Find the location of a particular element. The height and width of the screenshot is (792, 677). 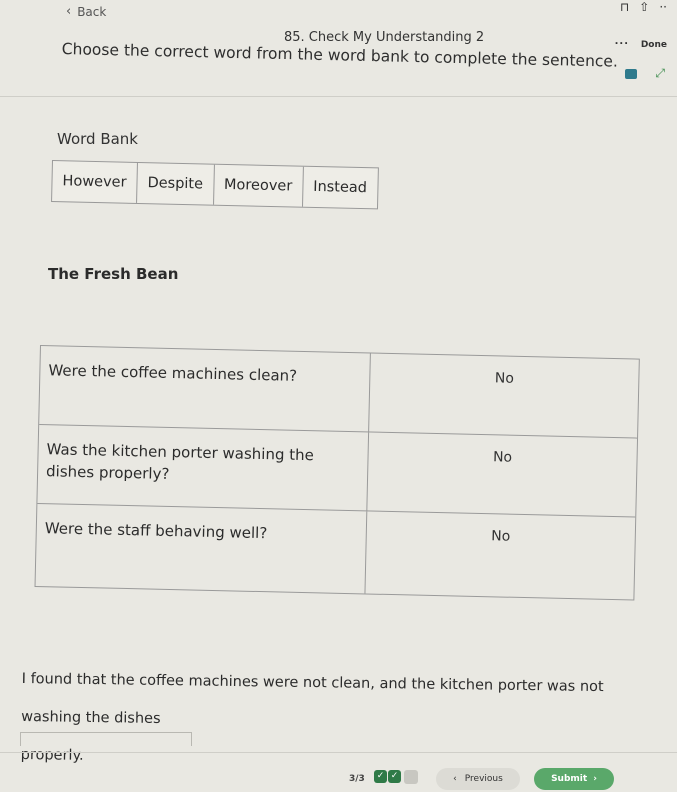

word-bank: However Despite Moreover Instead is located at coordinates (215, 185).